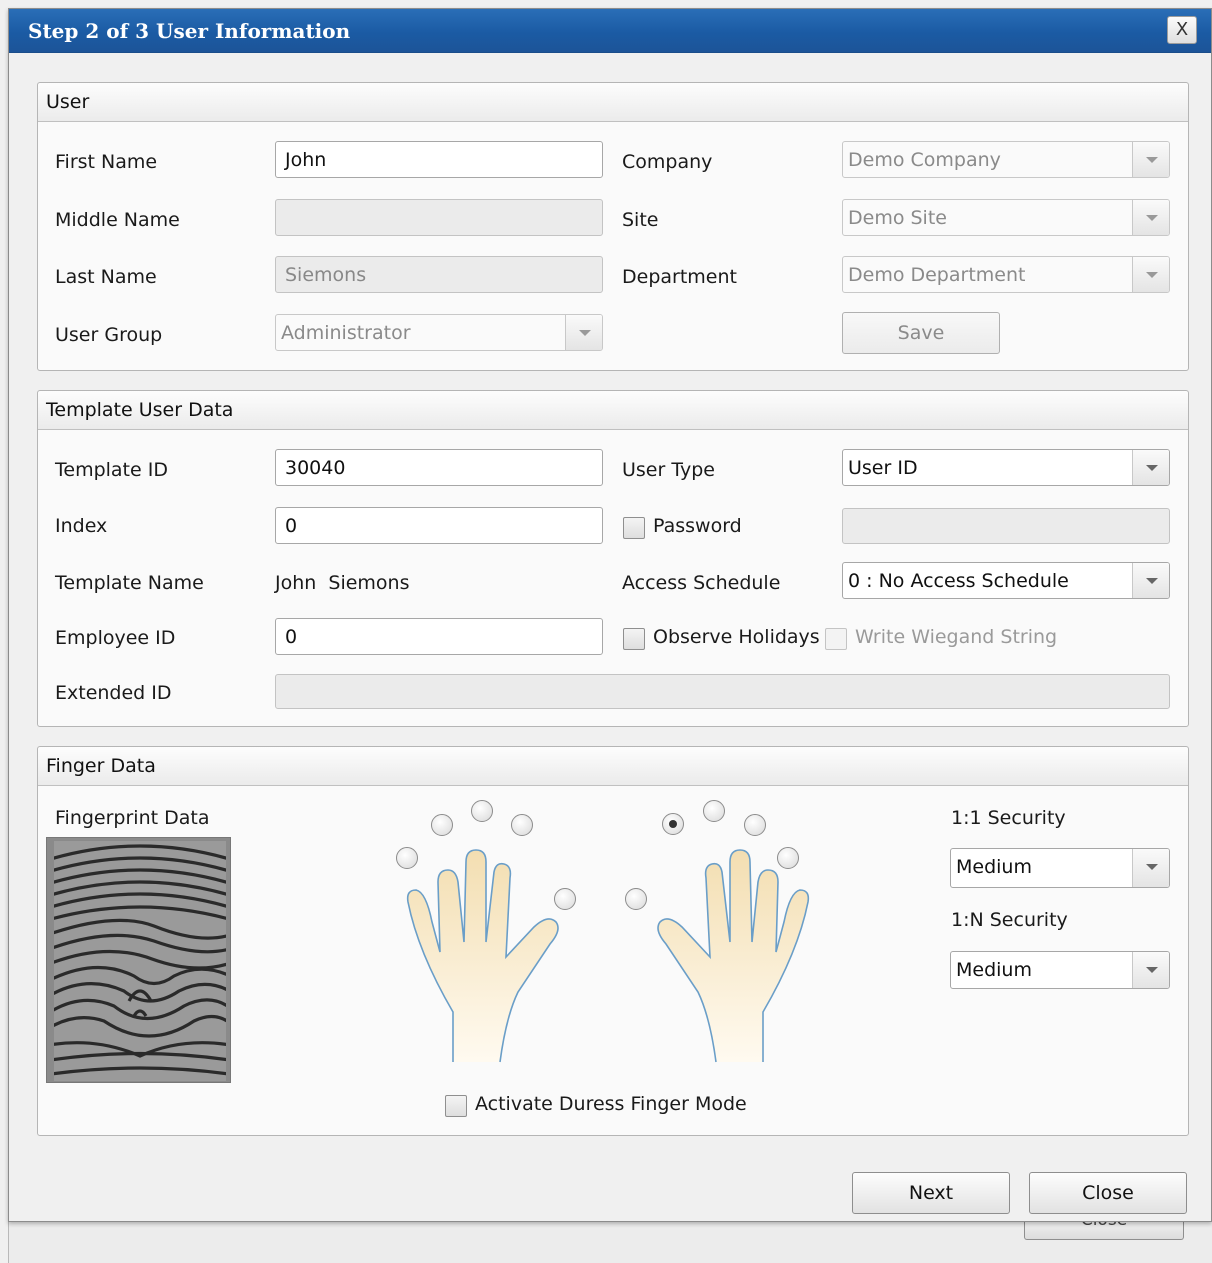 The image size is (1212, 1263). What do you see at coordinates (697, 526) in the screenshot?
I see `password-label: Password` at bounding box center [697, 526].